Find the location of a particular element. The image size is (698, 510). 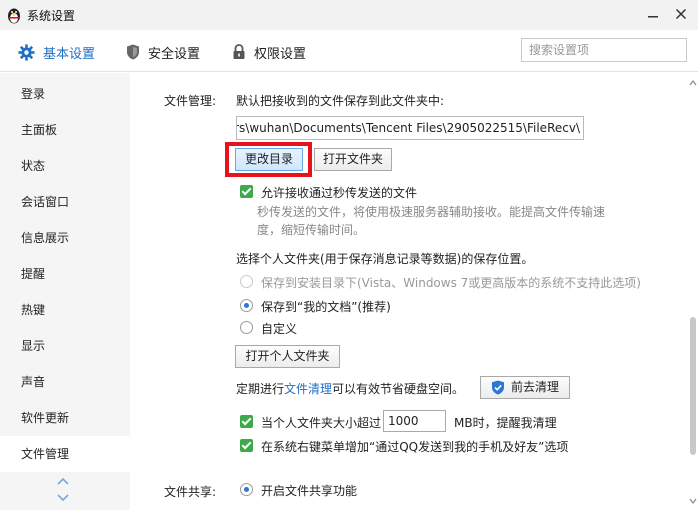

sidebar-item-label: 文件管理 is located at coordinates (45, 454).